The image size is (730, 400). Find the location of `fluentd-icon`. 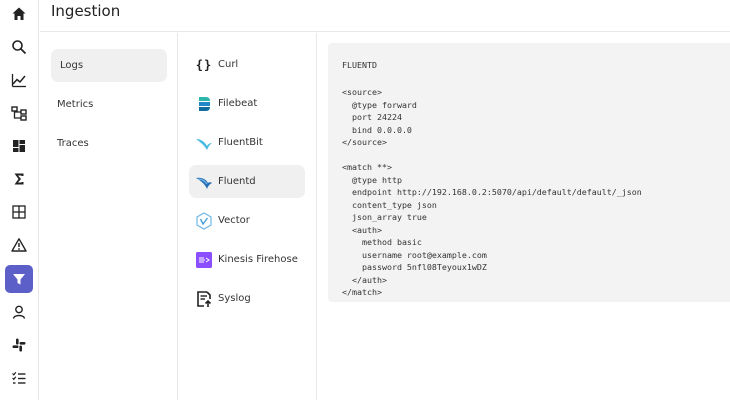

fluentd-icon is located at coordinates (204, 182).